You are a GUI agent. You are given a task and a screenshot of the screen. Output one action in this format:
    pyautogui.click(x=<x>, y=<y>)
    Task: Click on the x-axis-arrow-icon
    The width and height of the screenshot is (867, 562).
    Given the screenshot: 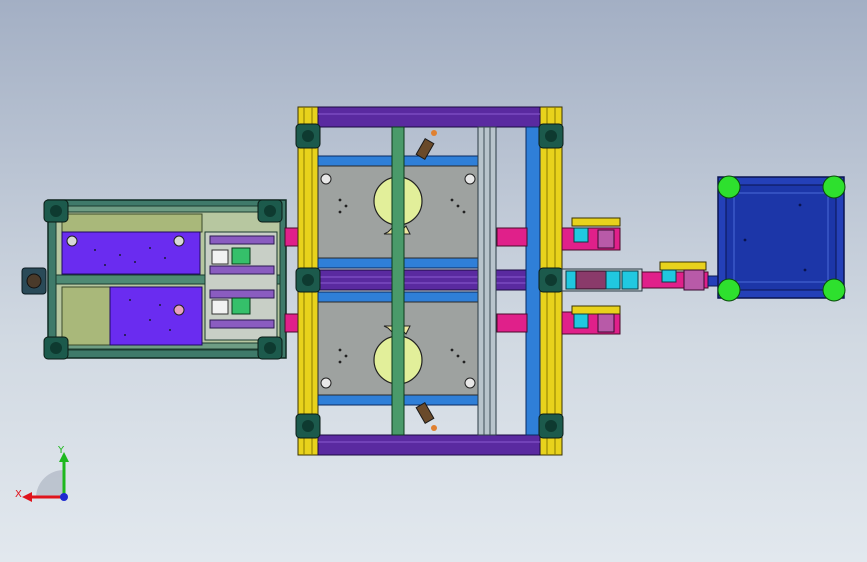 What is the action you would take?
    pyautogui.click(x=27, y=497)
    